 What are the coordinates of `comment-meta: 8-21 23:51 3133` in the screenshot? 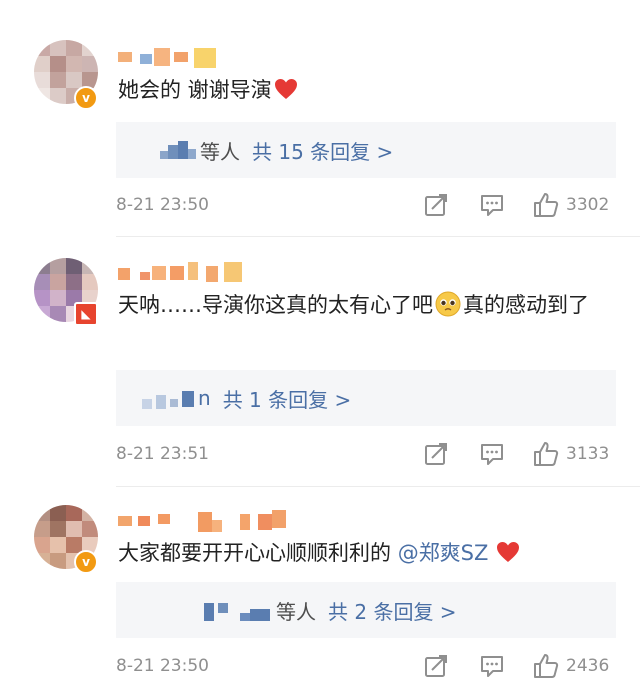 It's located at (366, 455).